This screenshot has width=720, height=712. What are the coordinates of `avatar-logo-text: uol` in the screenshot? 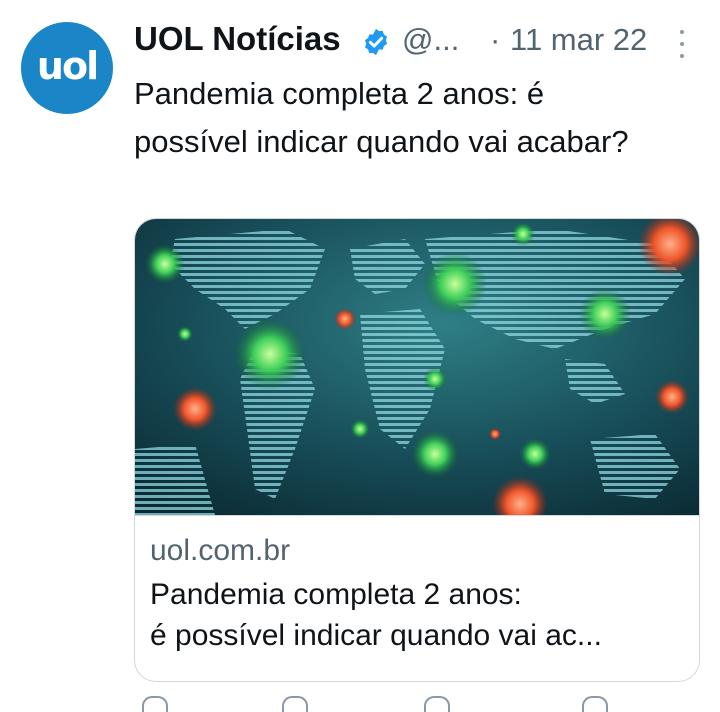 It's located at (67, 66).